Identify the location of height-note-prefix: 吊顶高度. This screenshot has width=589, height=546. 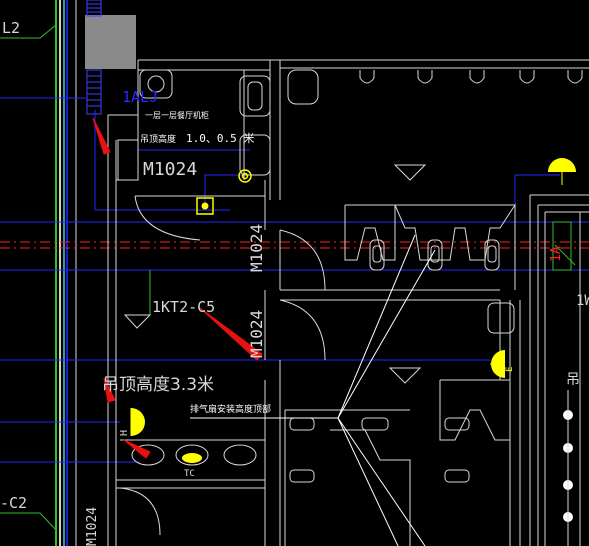
(158, 139).